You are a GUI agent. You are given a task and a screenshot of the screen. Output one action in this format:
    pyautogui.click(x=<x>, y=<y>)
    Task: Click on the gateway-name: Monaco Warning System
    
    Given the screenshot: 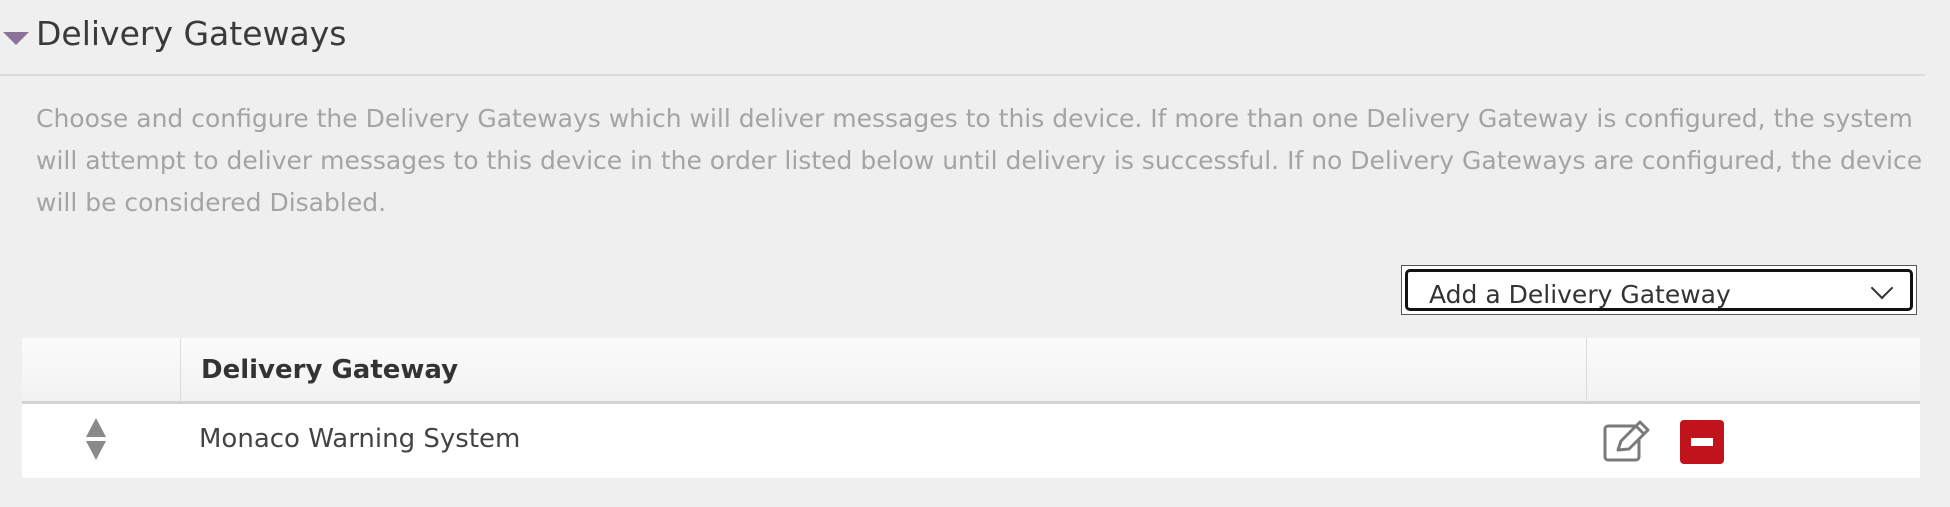 What is the action you would take?
    pyautogui.click(x=360, y=439)
    